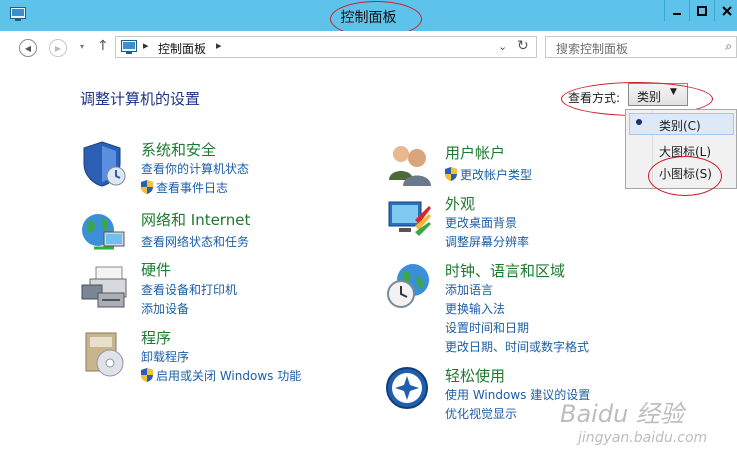 The height and width of the screenshot is (467, 737). Describe the element at coordinates (496, 175) in the screenshot. I see `link-label: 更改帐户类型` at that location.